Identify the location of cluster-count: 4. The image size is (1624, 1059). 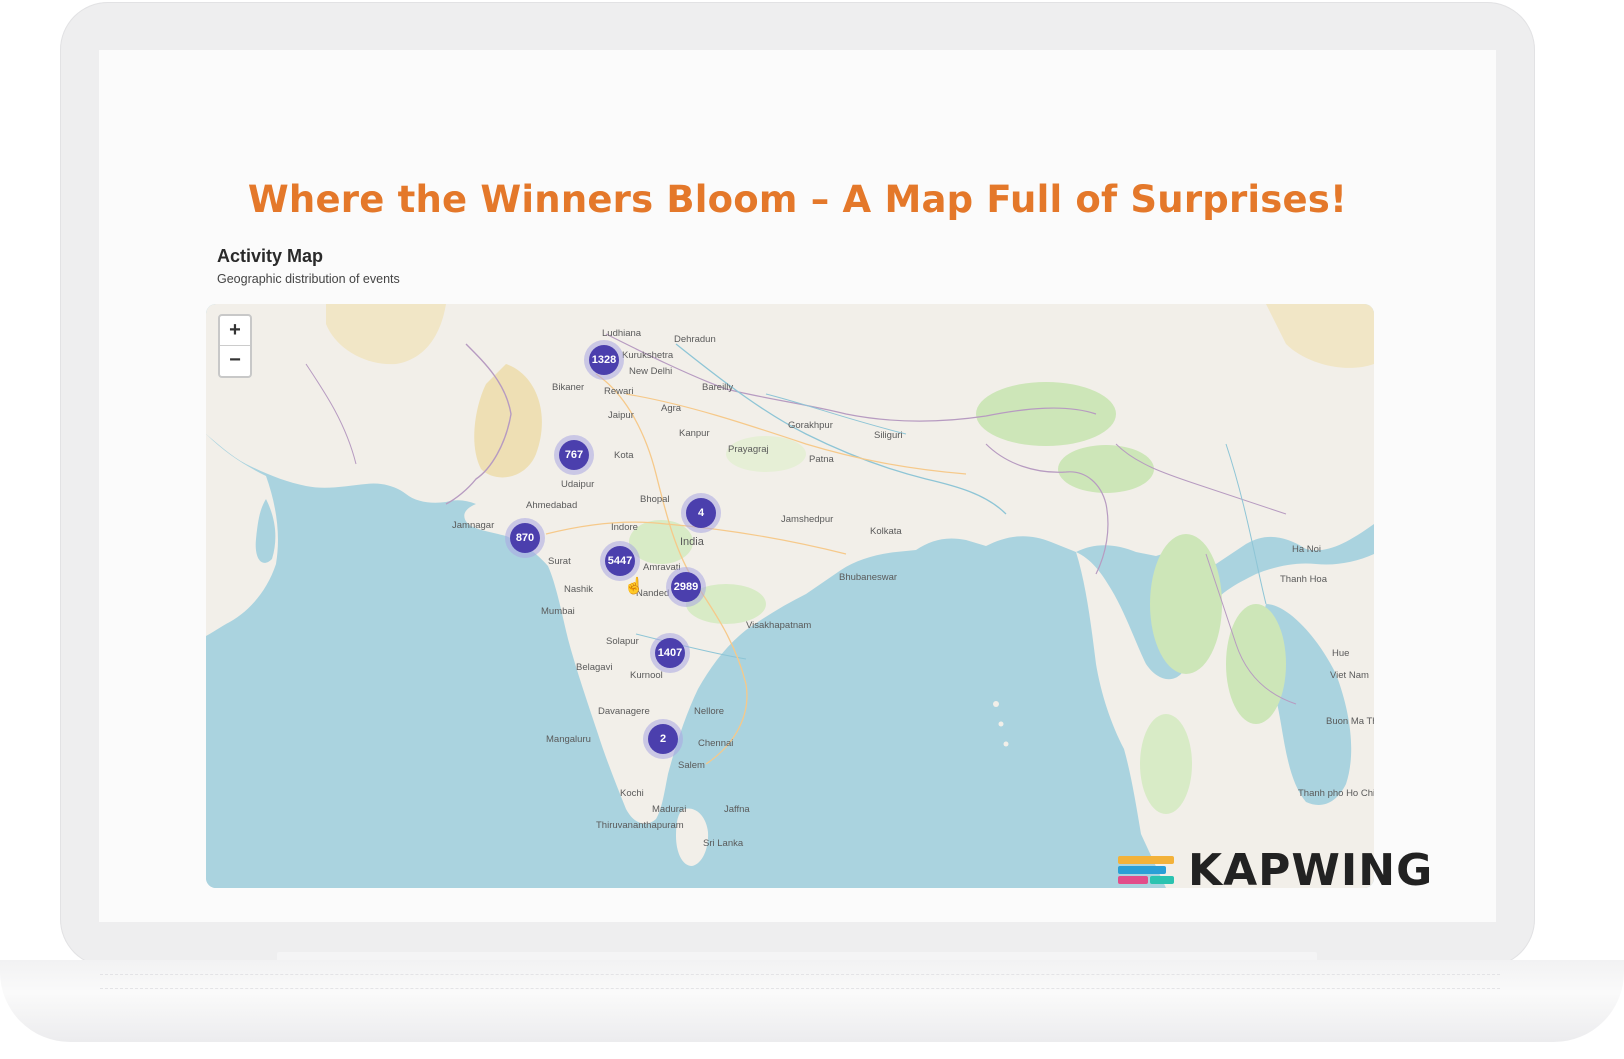
(701, 513).